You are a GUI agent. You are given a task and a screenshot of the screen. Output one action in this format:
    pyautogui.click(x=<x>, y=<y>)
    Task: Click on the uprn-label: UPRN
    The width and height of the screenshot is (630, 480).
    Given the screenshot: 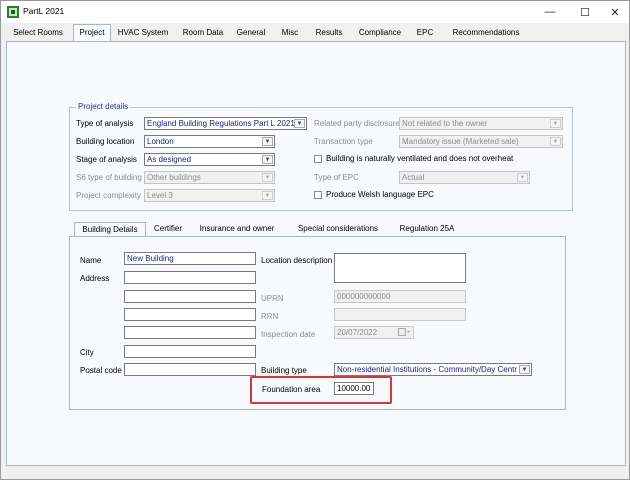 What is the action you would take?
    pyautogui.click(x=272, y=298)
    